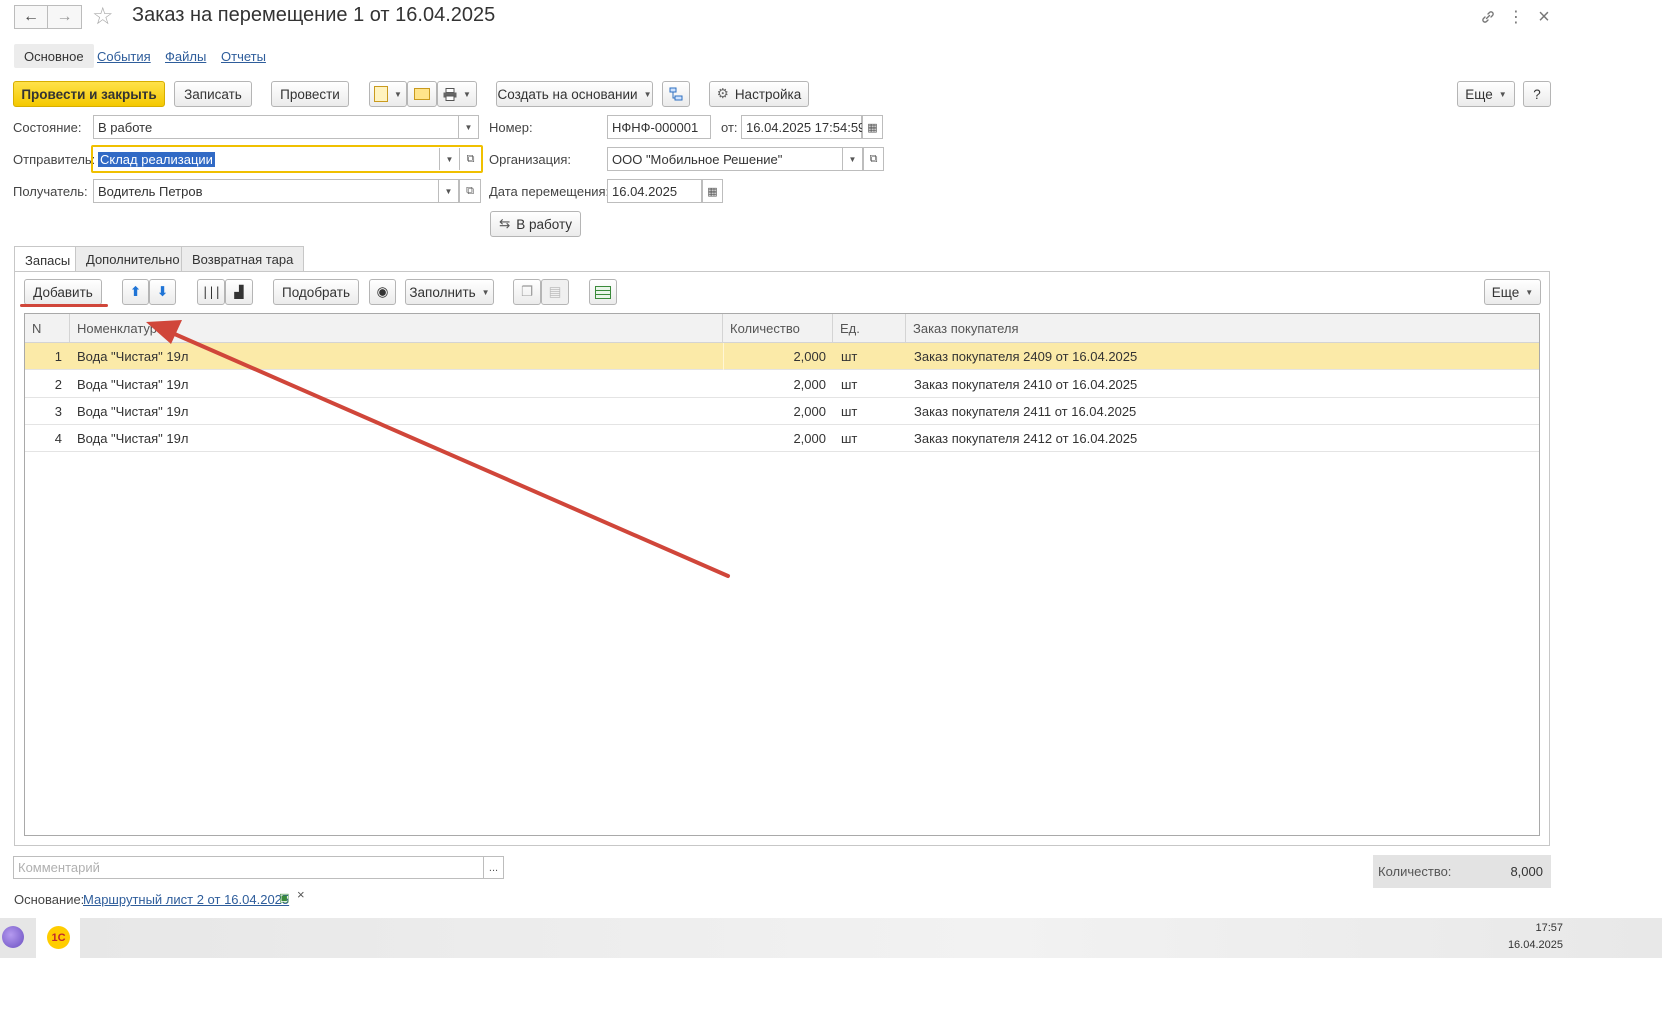 The height and width of the screenshot is (1012, 1662). I want to click on email-button, so click(422, 94).